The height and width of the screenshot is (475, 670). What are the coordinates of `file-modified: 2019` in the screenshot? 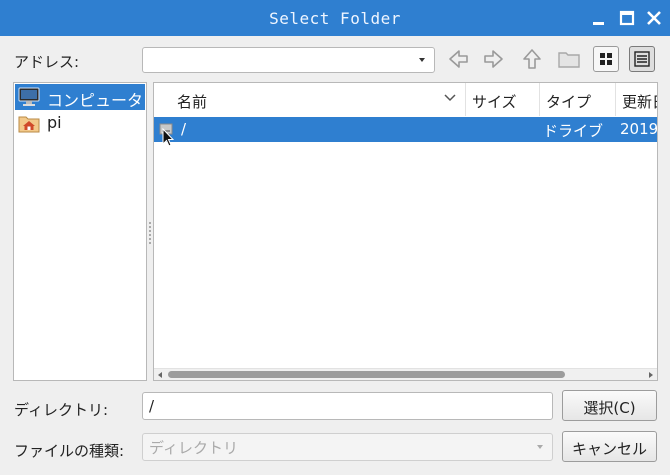 It's located at (639, 129).